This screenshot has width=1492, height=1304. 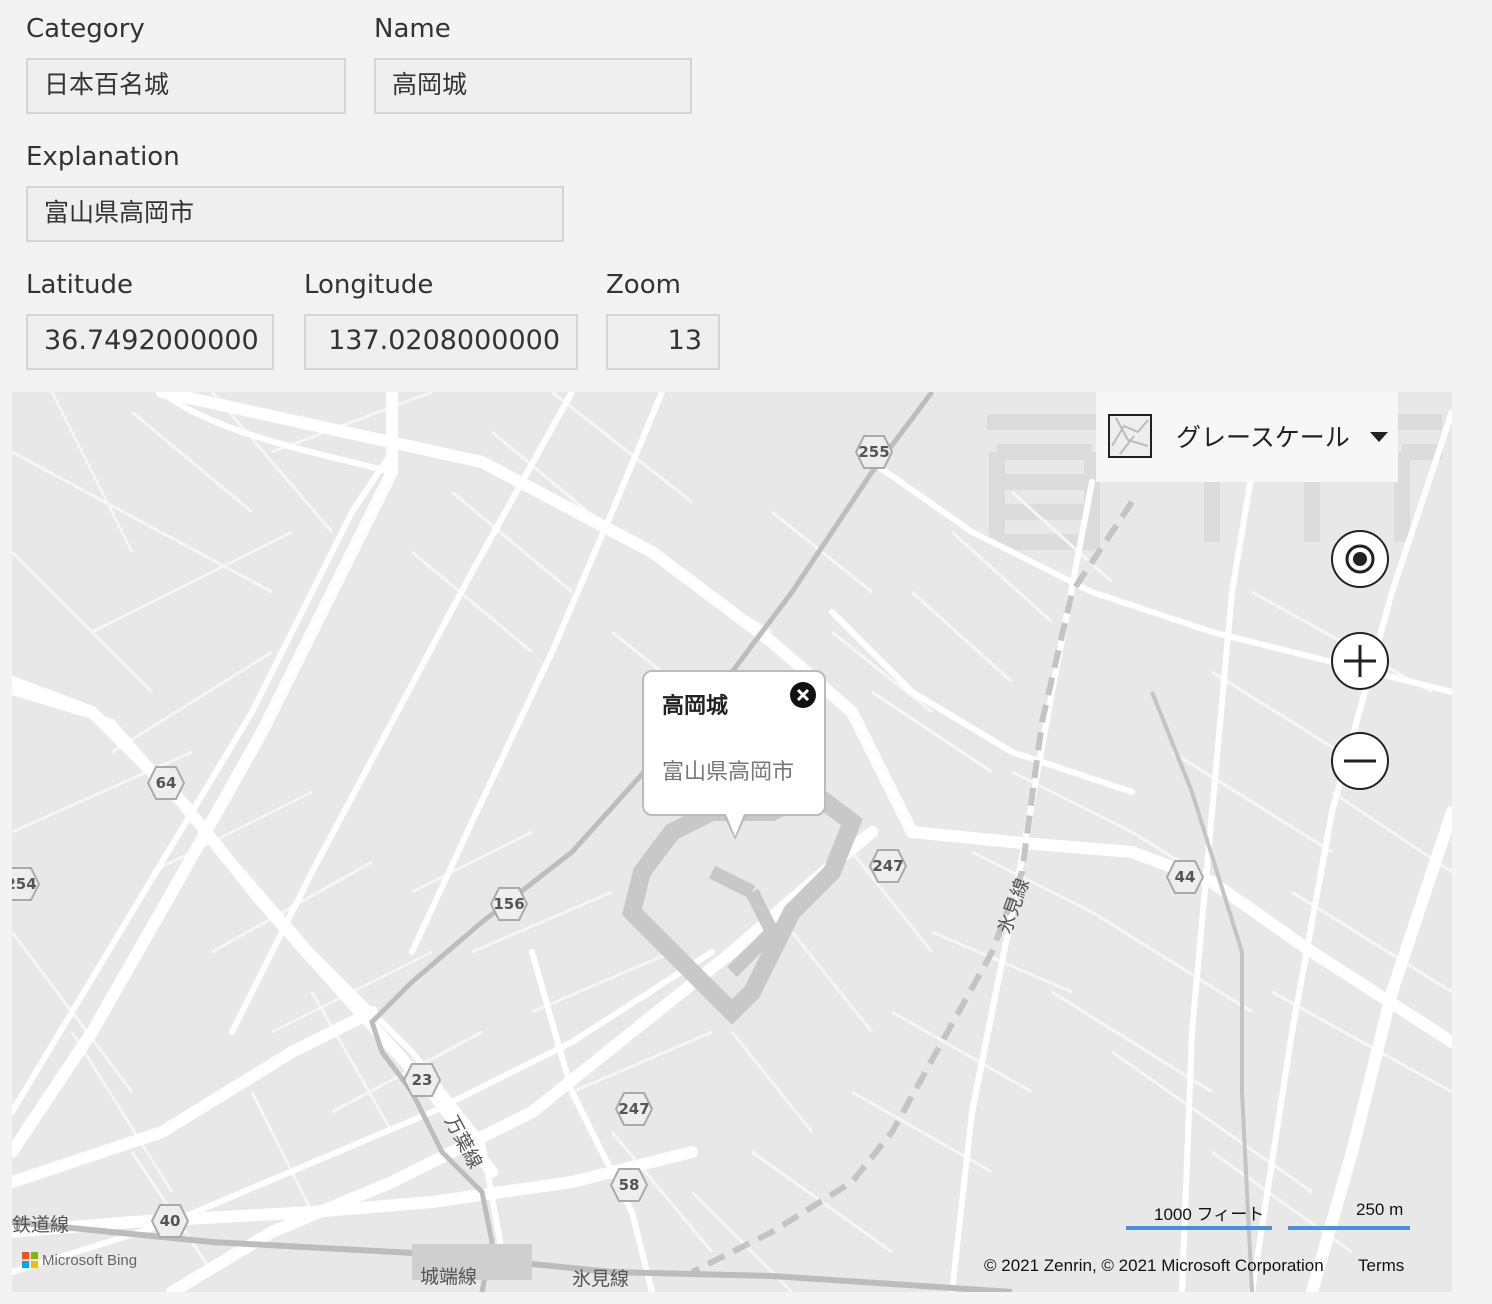 I want to click on route-shield-254: 254, so click(x=26, y=884).